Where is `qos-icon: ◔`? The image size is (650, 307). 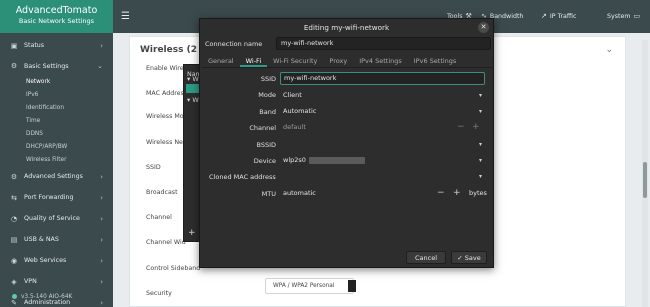
qos-icon: ◔ is located at coordinates (14, 218).